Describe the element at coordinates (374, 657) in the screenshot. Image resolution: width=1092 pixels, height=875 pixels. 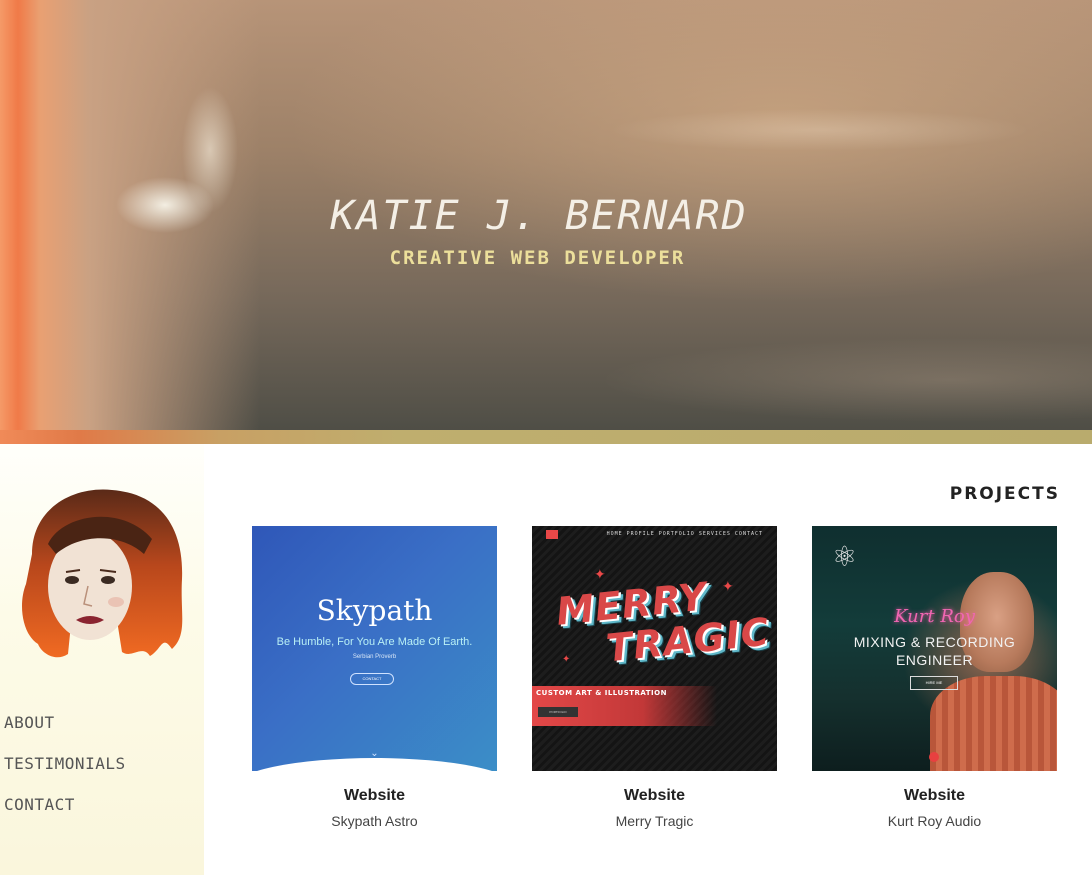
I see `thumb-caption: Serbian Proverb` at that location.